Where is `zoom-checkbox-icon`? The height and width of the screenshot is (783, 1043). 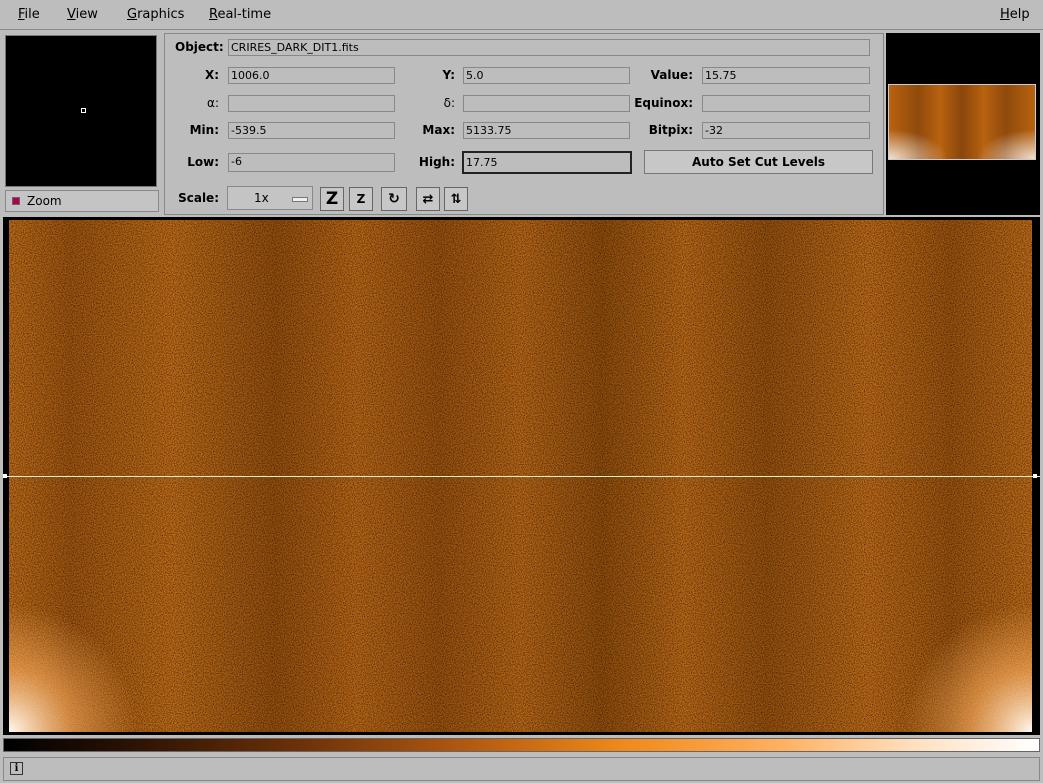
zoom-checkbox-icon is located at coordinates (16, 201).